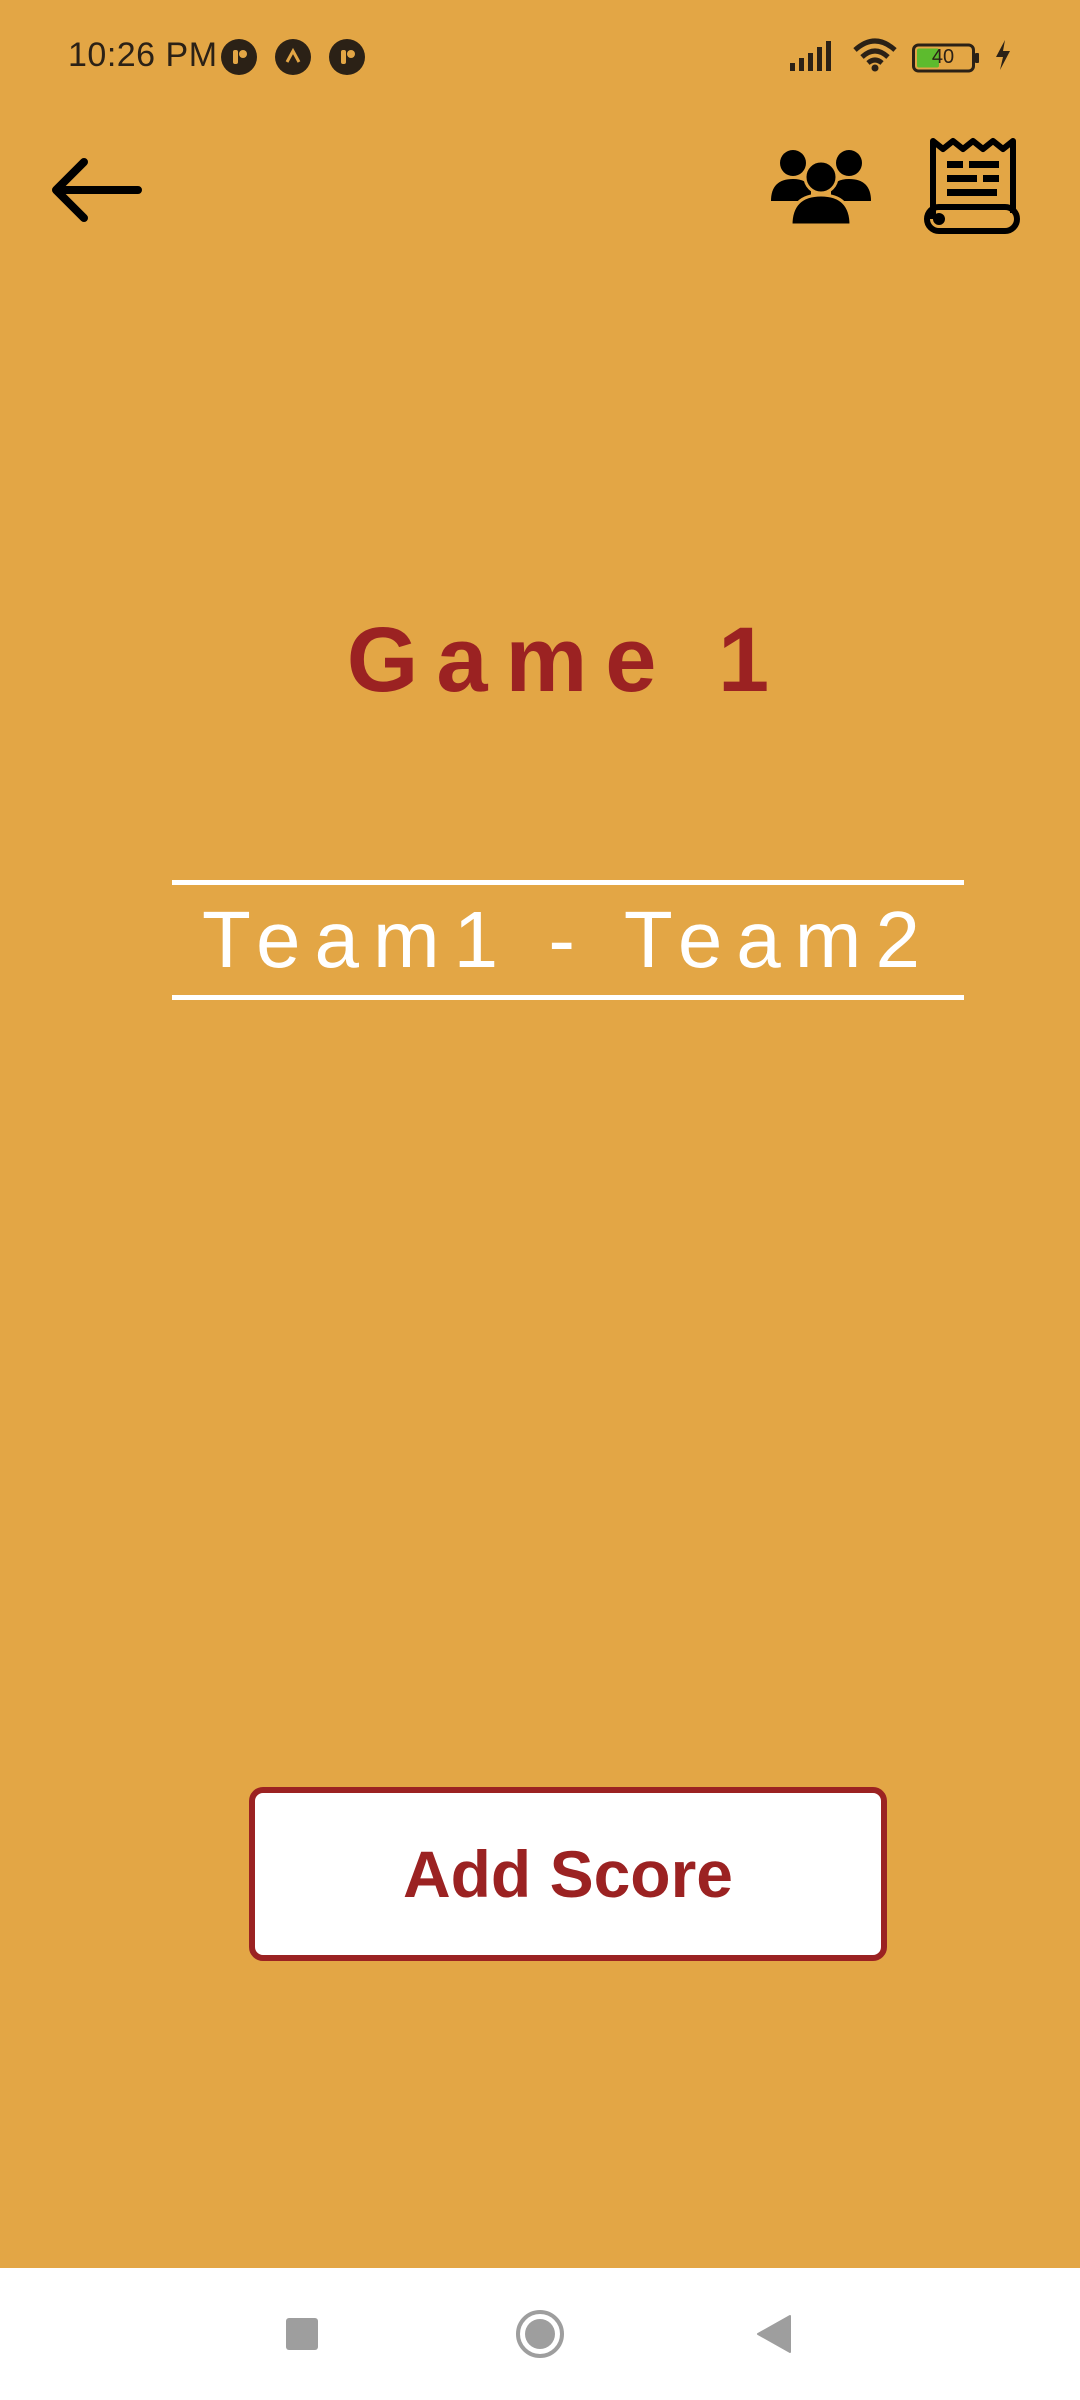 The height and width of the screenshot is (2400, 1080). What do you see at coordinates (821, 187) in the screenshot?
I see `users-group-icon` at bounding box center [821, 187].